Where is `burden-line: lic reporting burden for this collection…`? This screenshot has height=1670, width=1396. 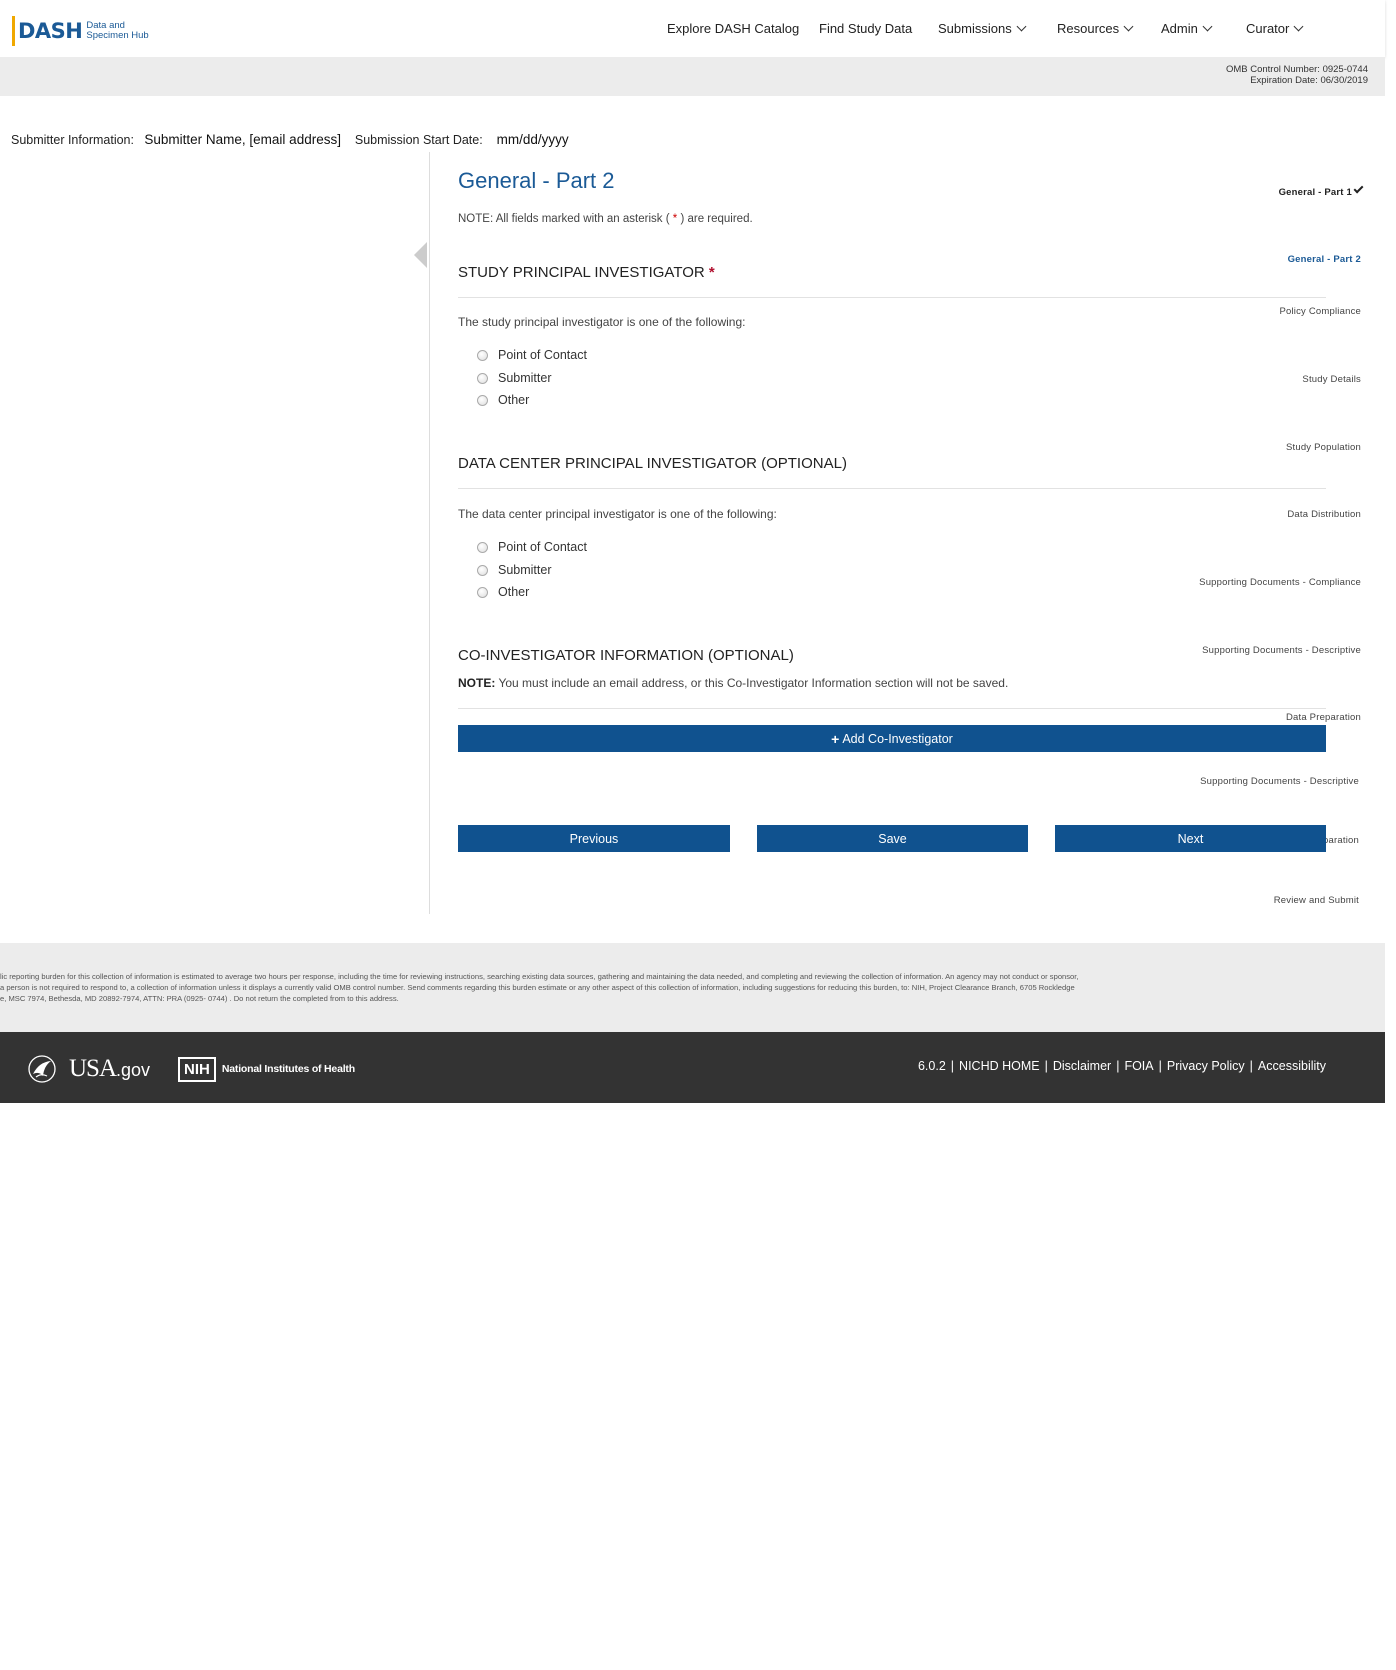
burden-line: lic reporting burden for this collection… is located at coordinates (539, 976).